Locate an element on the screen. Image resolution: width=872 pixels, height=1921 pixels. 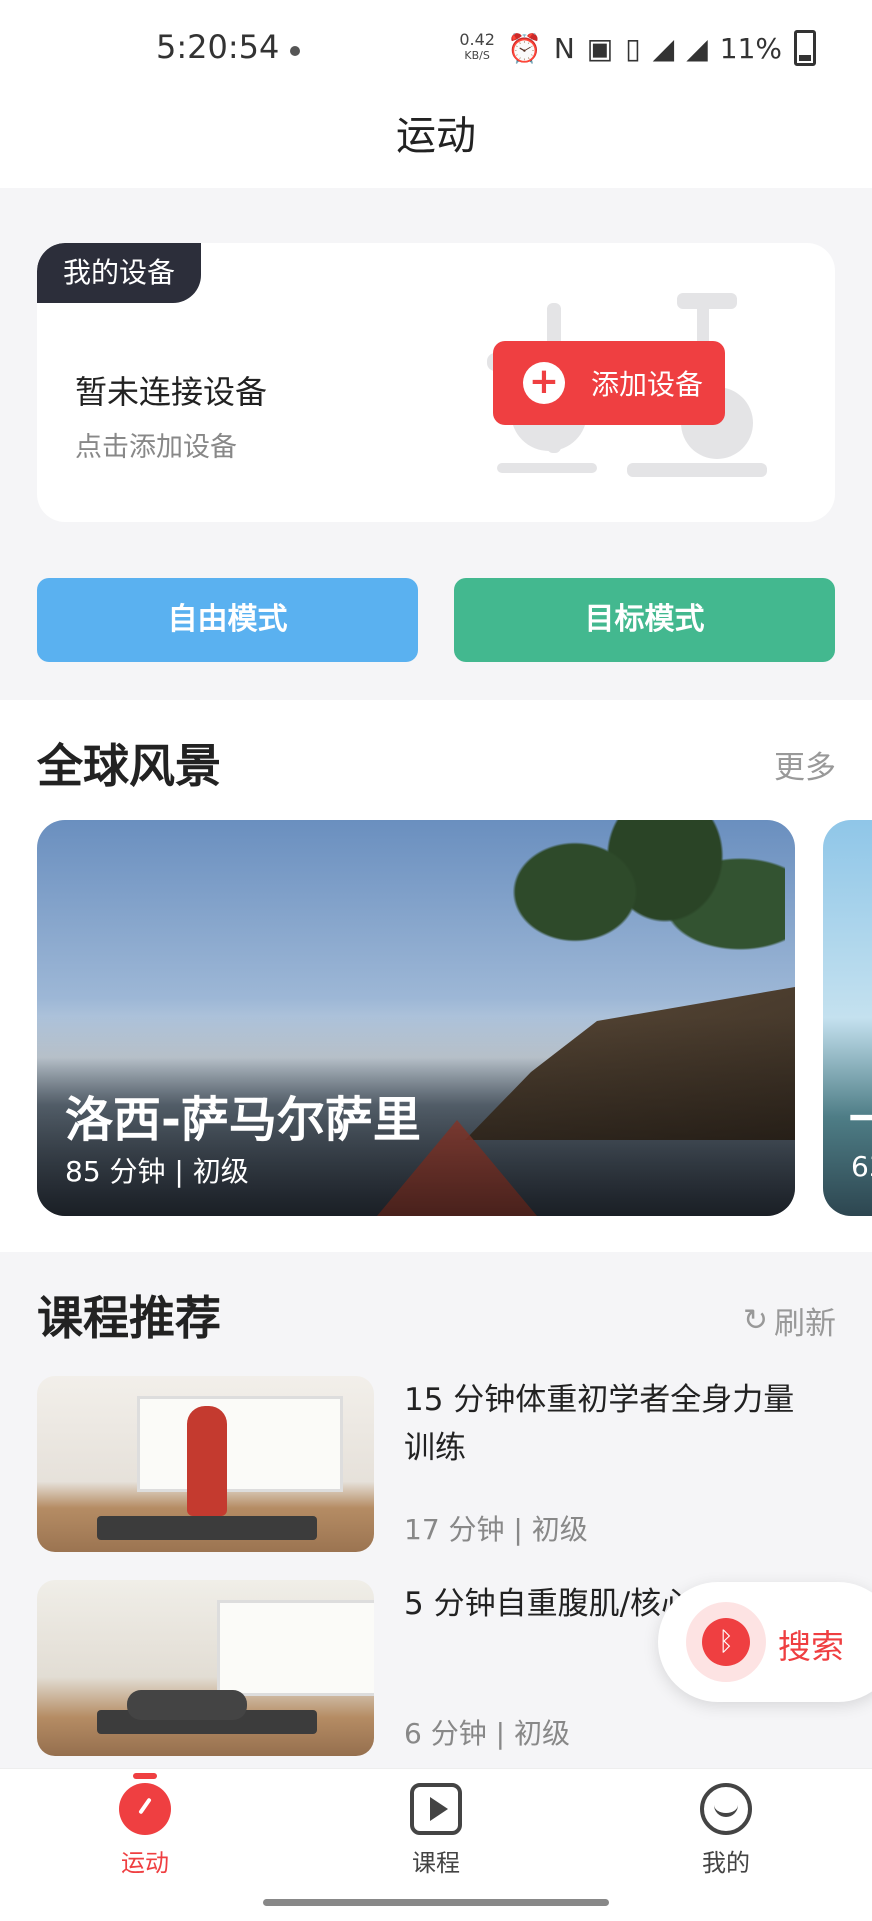
bluetooth-icon: ᛒ is located at coordinates (726, 1642).